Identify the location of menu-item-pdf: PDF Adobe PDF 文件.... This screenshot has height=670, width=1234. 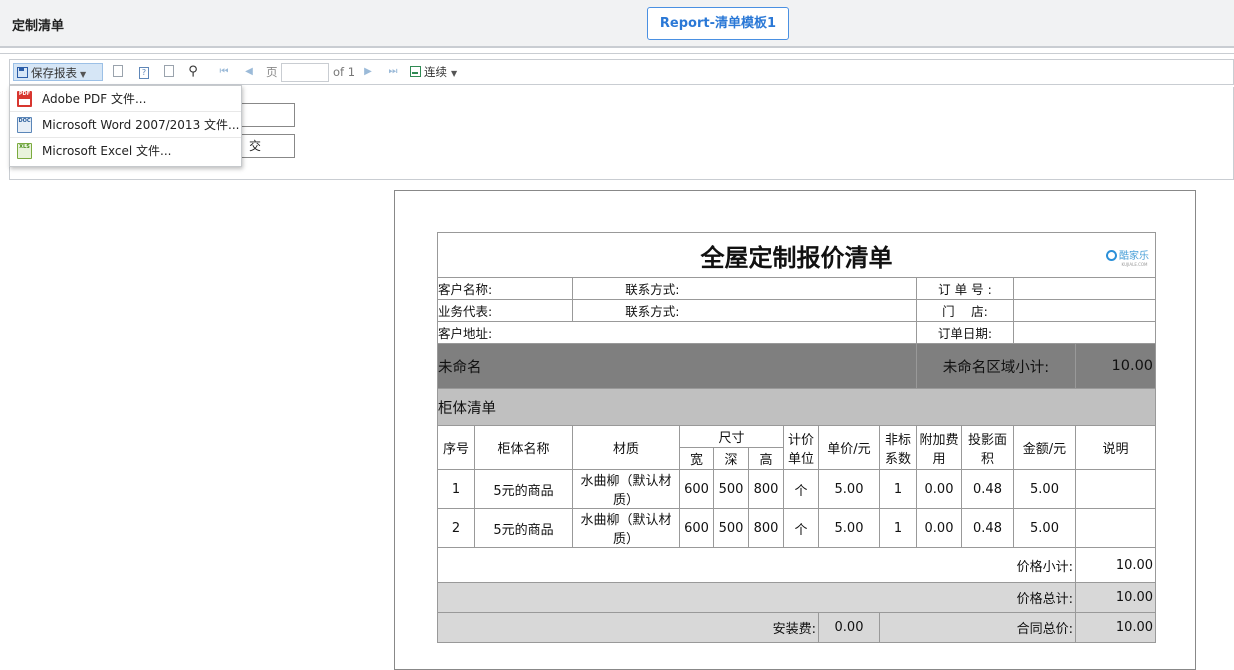
(125, 99).